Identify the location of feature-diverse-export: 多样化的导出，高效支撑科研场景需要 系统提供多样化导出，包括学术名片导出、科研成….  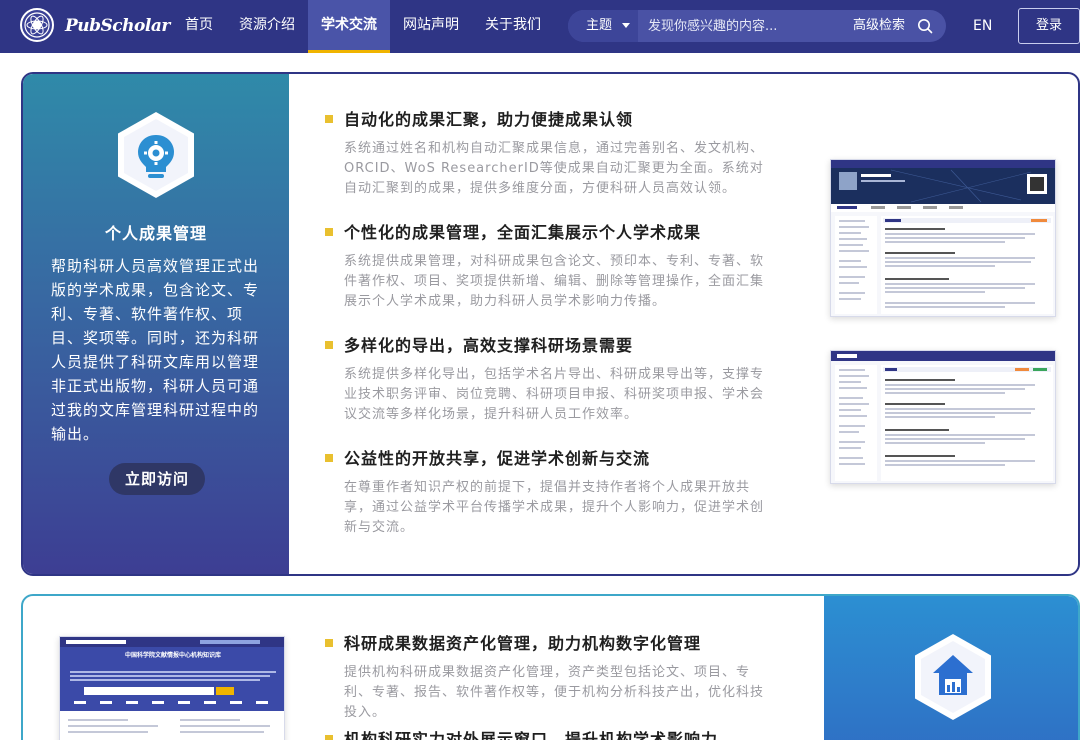
(544, 380).